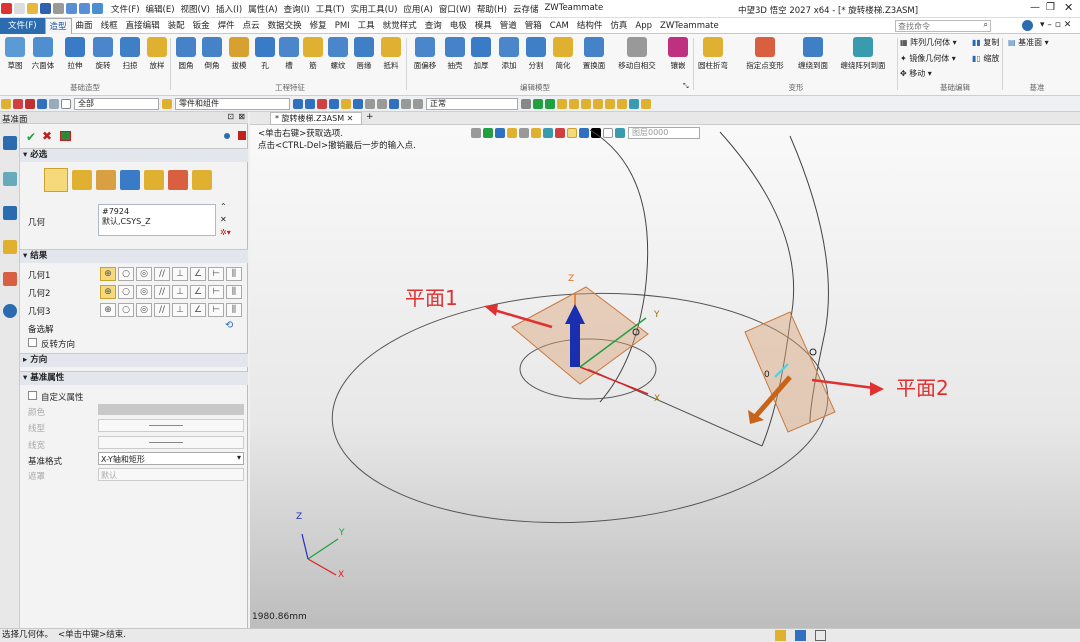 This screenshot has height=642, width=1080. What do you see at coordinates (358, 103) in the screenshot?
I see `snap-mid-icon` at bounding box center [358, 103].